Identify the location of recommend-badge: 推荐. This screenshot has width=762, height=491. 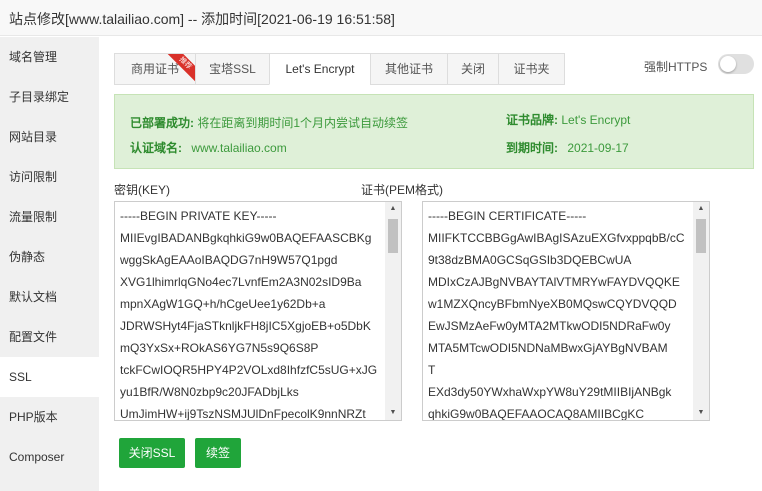
(180, 68).